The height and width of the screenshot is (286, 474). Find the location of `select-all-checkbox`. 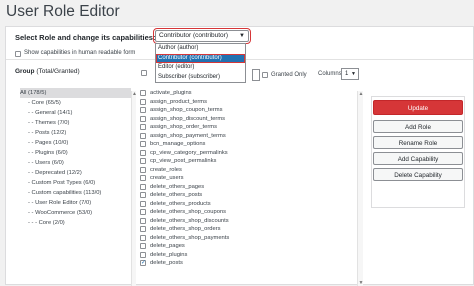

select-all-checkbox is located at coordinates (144, 73).